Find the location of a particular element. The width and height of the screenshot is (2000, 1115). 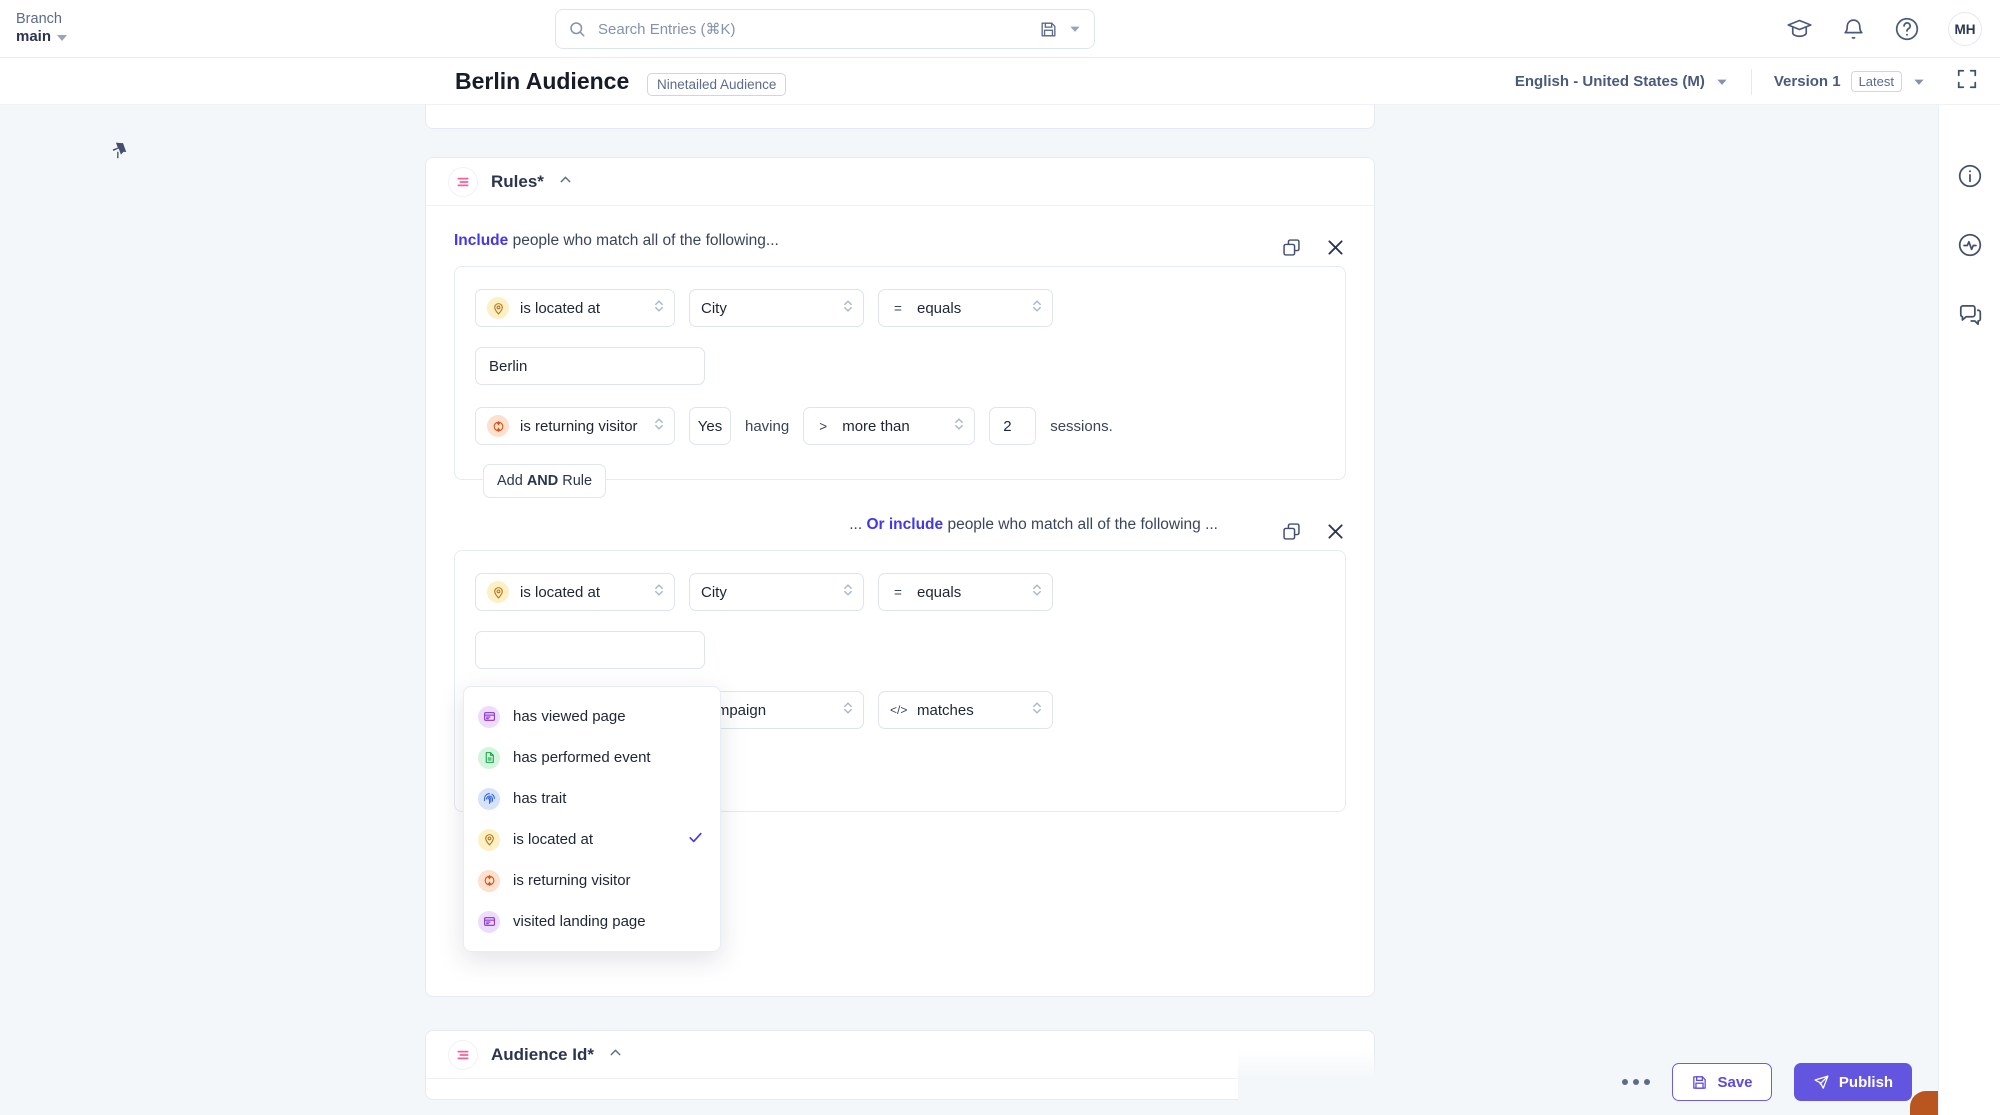

info-icon is located at coordinates (1970, 178).